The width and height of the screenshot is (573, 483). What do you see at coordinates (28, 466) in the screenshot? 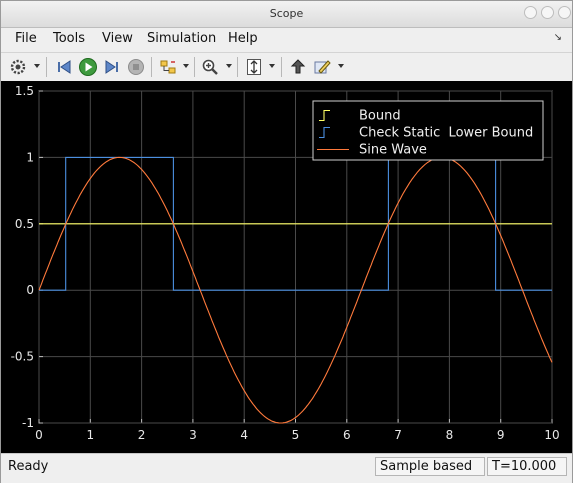
I see `status-ready-text: Ready` at bounding box center [28, 466].